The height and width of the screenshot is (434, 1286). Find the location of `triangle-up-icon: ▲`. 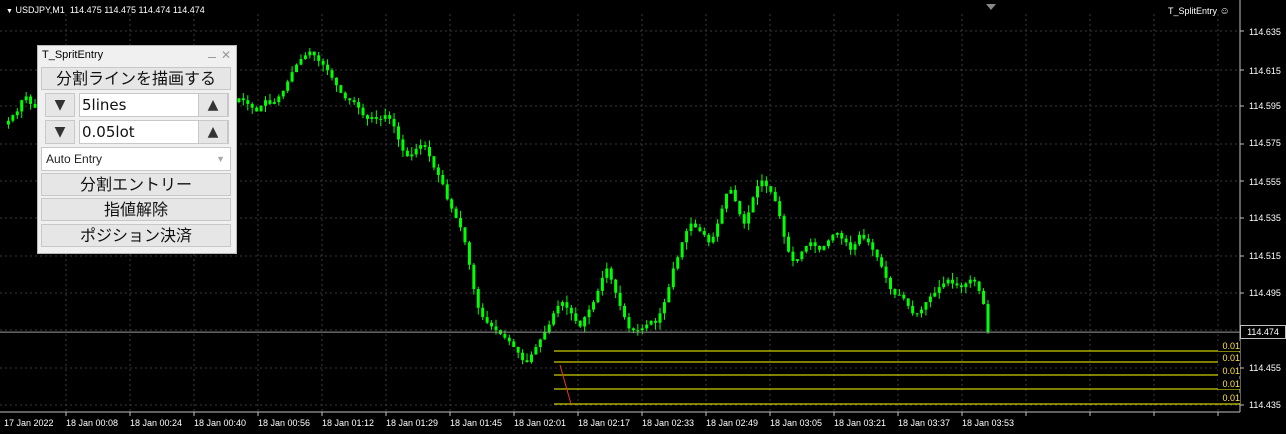

triangle-up-icon: ▲ is located at coordinates (213, 105).